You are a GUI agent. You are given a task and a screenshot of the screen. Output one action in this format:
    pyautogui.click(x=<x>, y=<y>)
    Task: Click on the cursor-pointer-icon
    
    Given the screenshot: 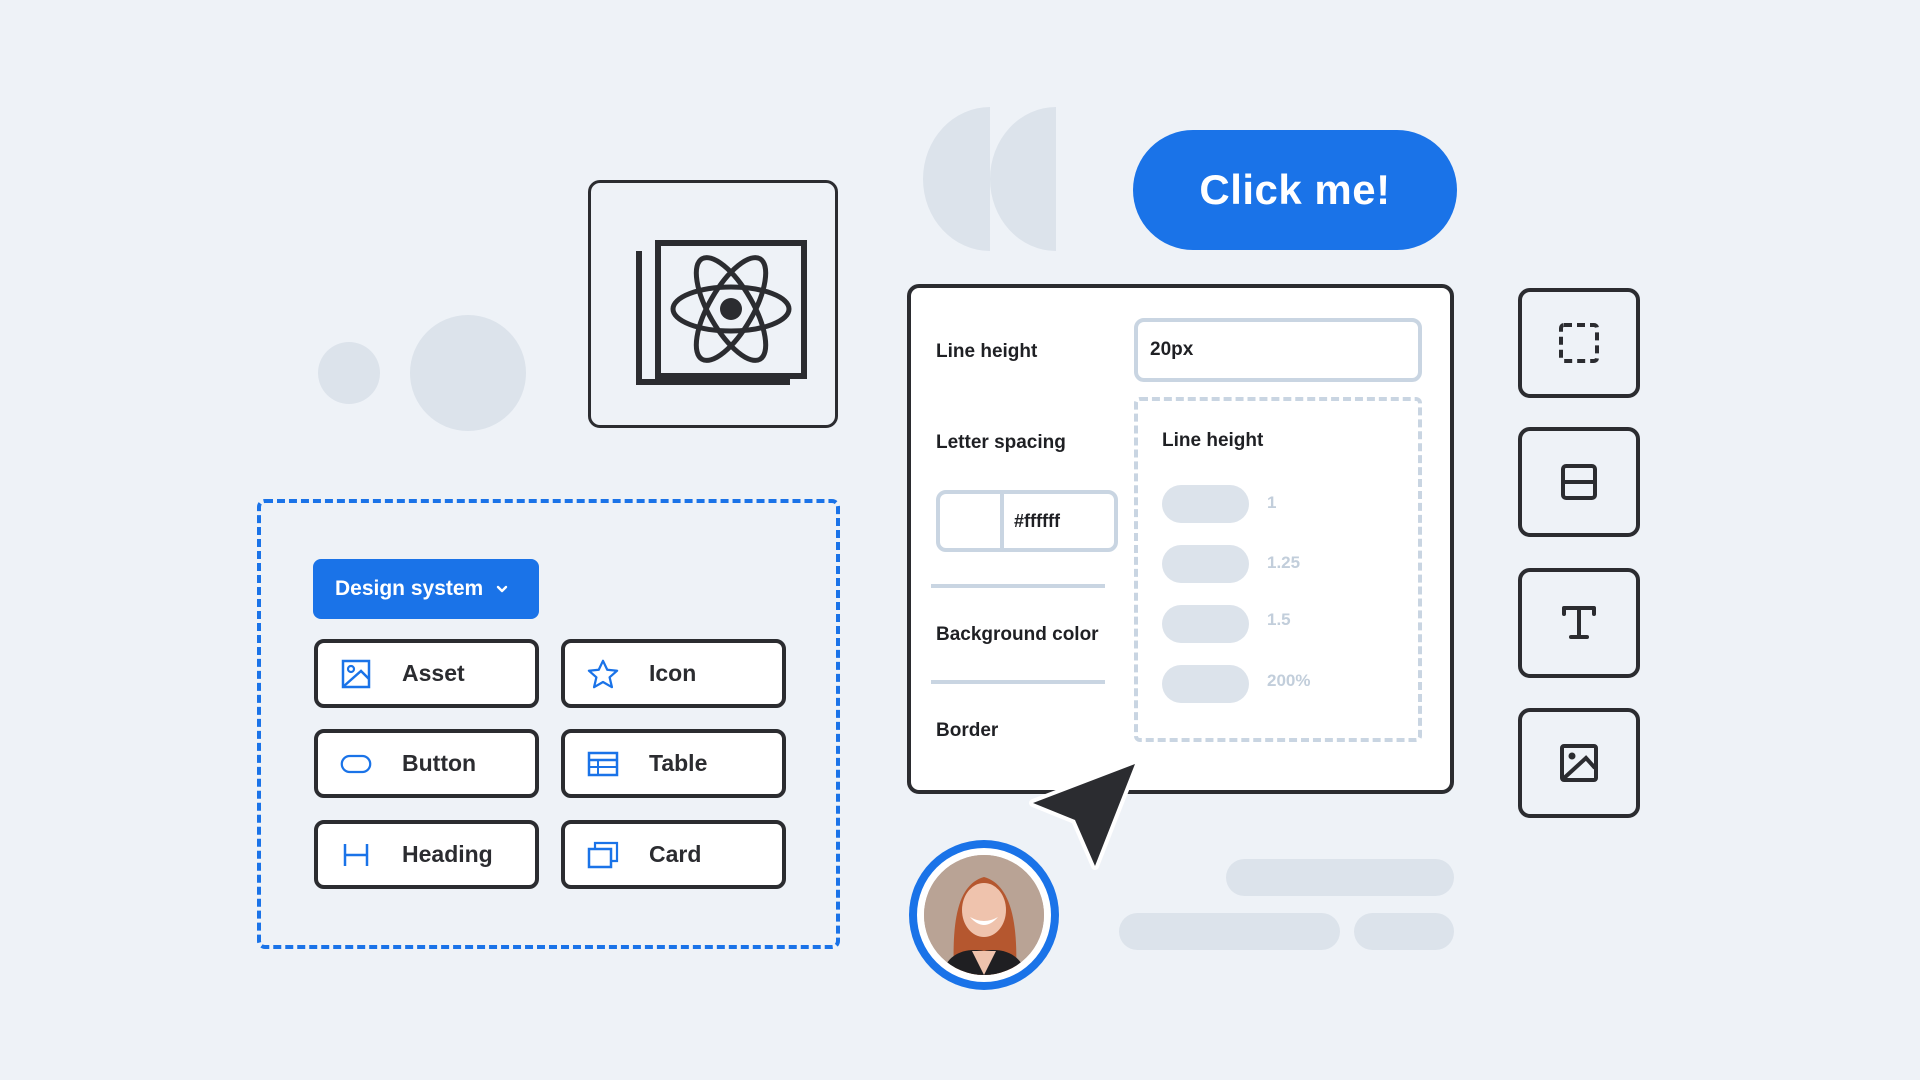 What is the action you would take?
    pyautogui.click(x=1084, y=815)
    